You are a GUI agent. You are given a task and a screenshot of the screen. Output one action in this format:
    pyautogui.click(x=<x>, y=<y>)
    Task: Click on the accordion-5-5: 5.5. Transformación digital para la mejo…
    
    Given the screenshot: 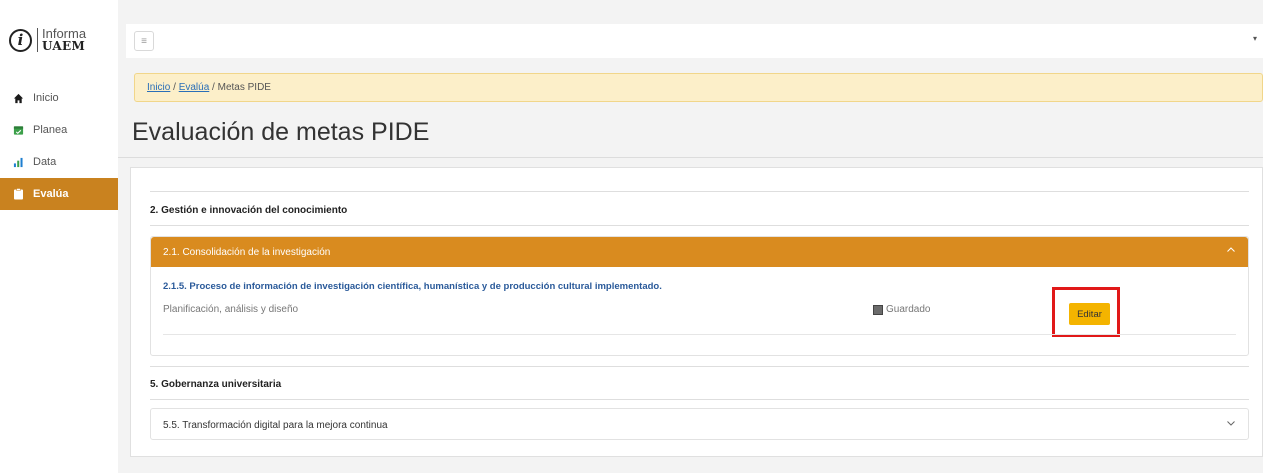 What is the action you would take?
    pyautogui.click(x=699, y=424)
    